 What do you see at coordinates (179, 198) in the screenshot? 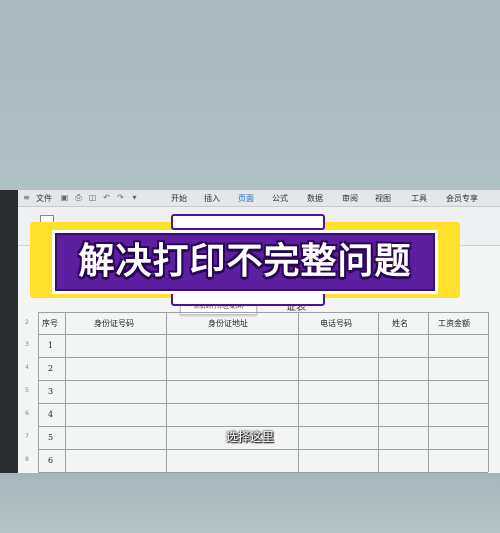
I see `menu-home: 开始` at bounding box center [179, 198].